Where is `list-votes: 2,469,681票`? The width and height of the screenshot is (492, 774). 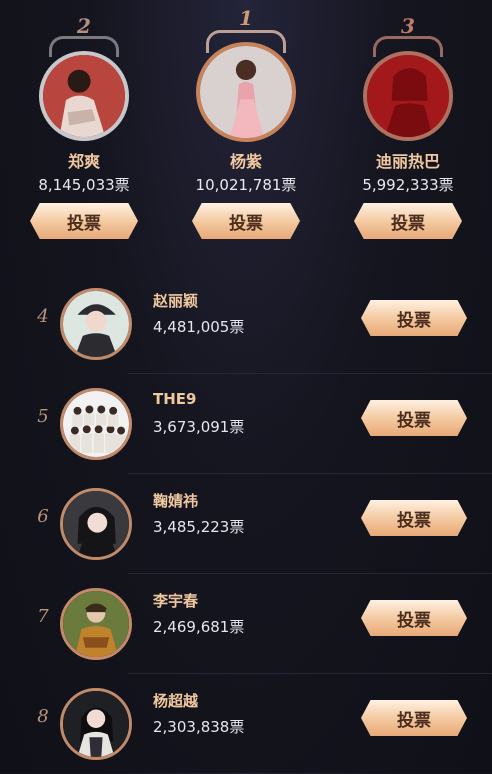 list-votes: 2,469,681票 is located at coordinates (199, 627).